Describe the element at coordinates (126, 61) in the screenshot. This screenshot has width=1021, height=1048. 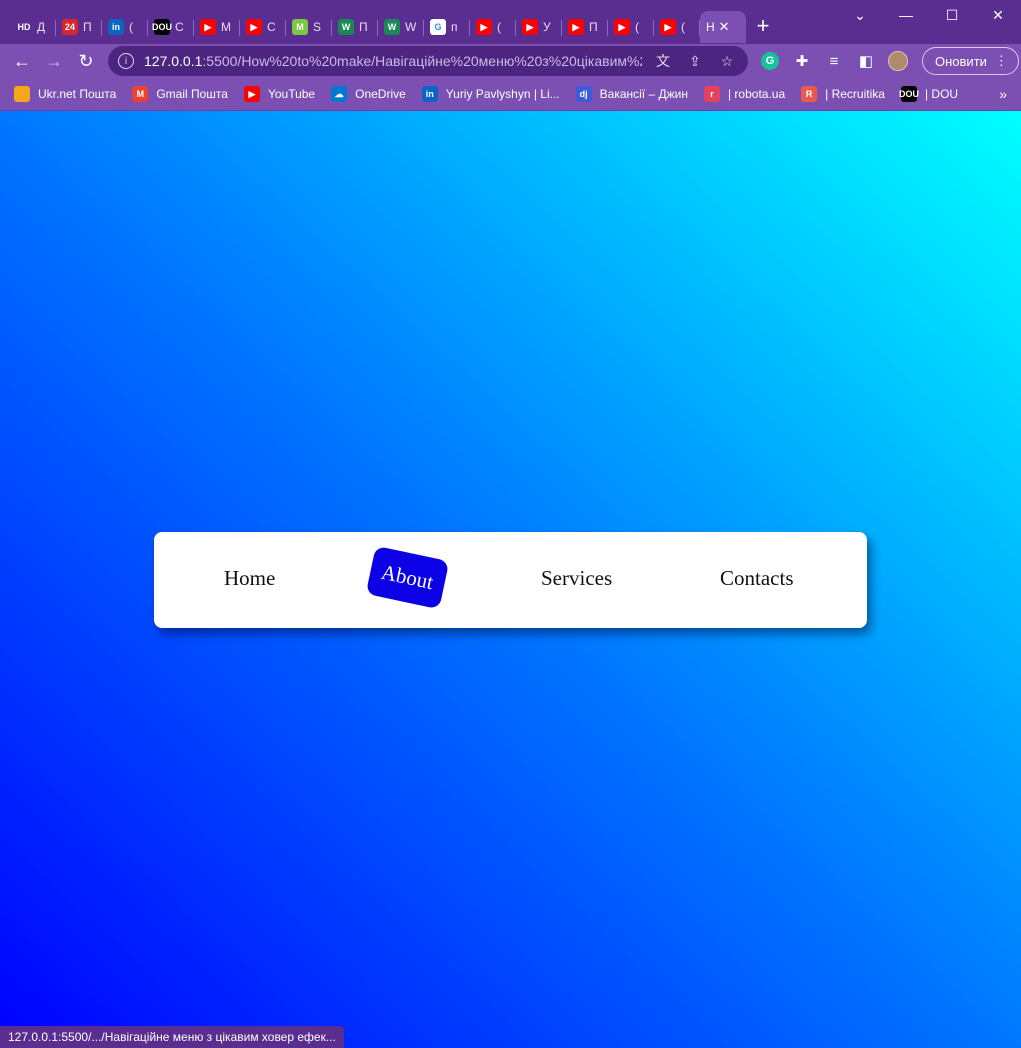
I see `site-info-icon: i` at that location.